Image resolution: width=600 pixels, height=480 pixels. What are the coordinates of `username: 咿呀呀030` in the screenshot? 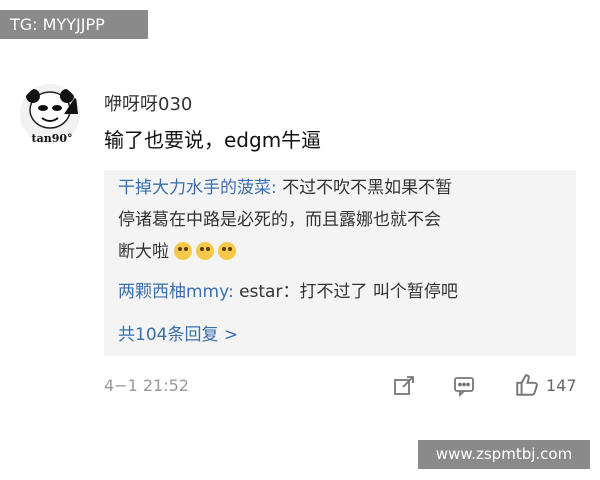 It's located at (148, 103).